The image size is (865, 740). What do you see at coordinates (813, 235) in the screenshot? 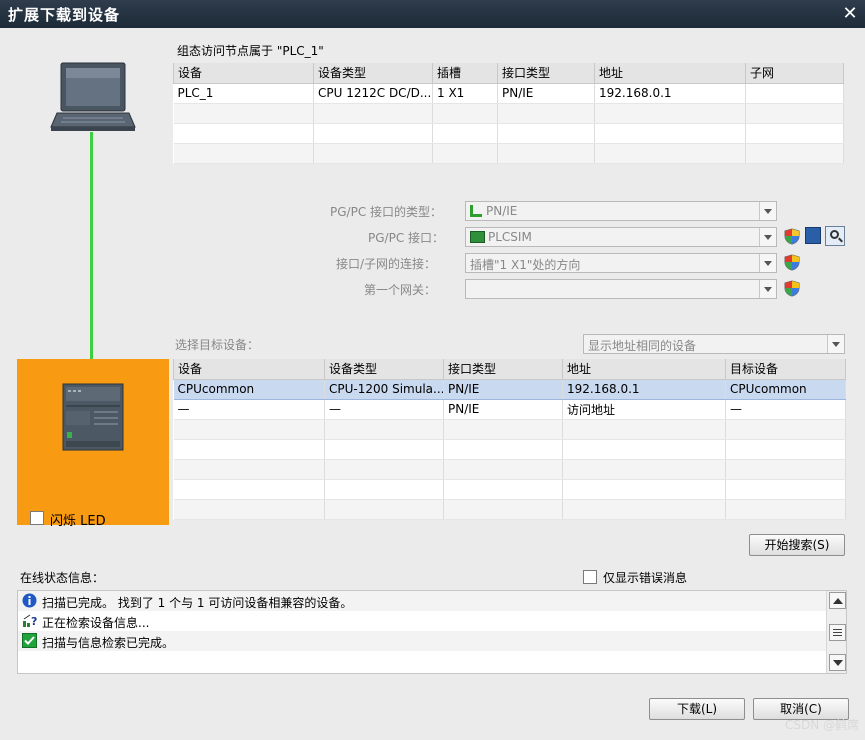
I see `device-properties-icon` at bounding box center [813, 235].